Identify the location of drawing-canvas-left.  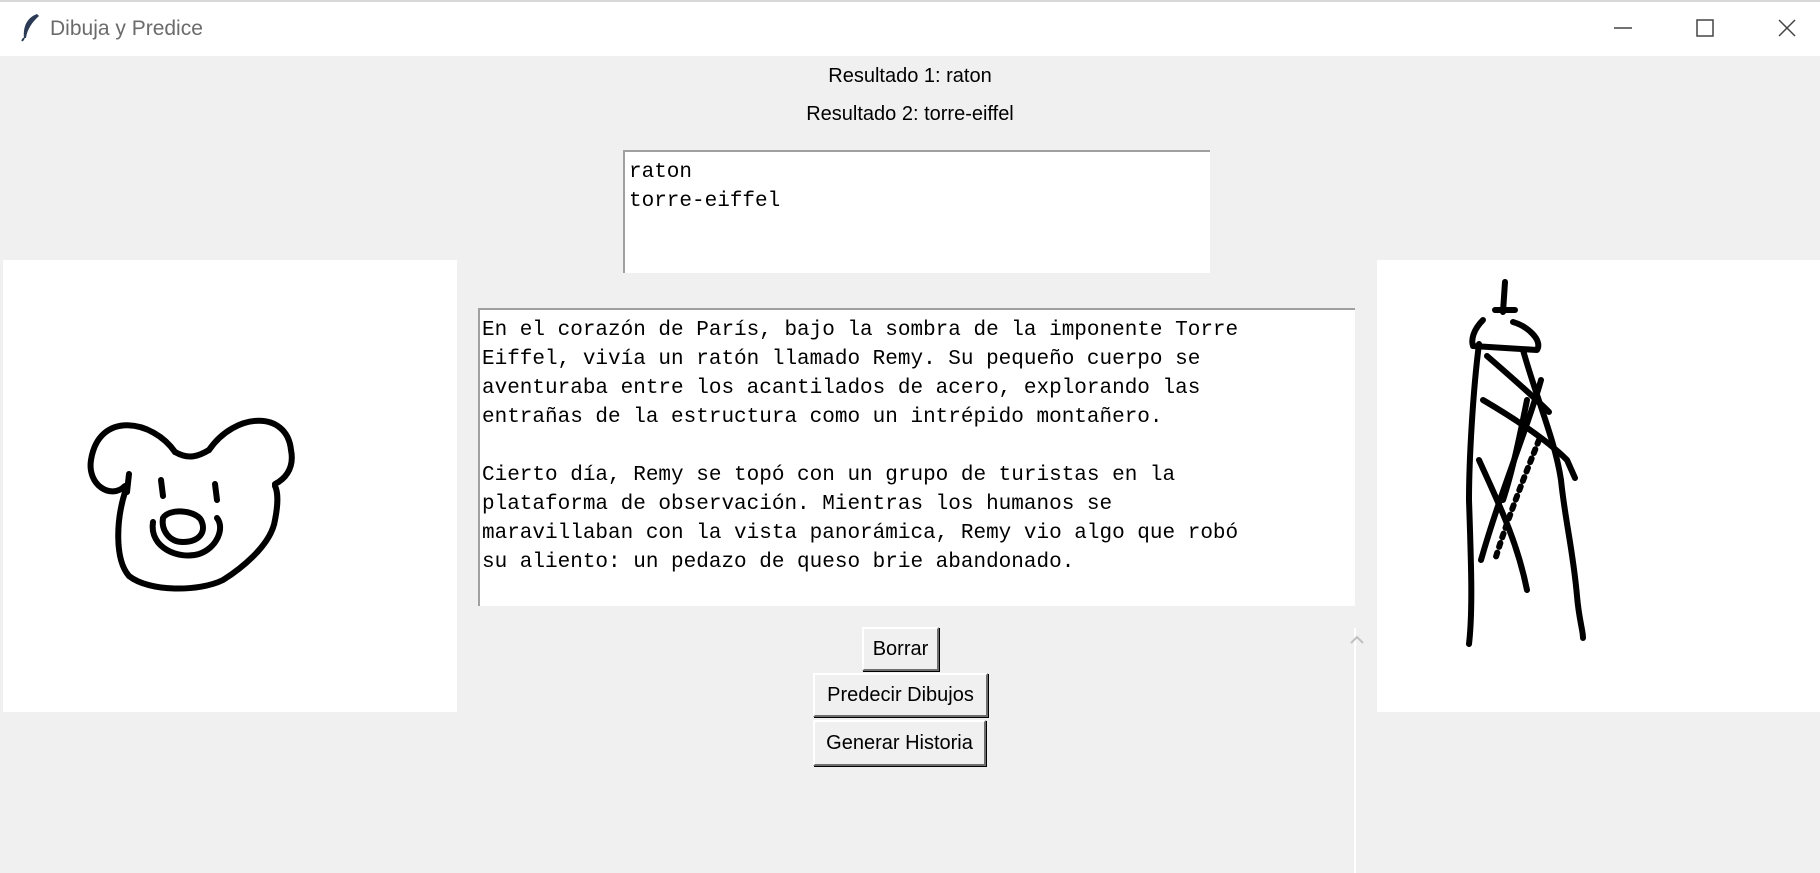
(230, 486).